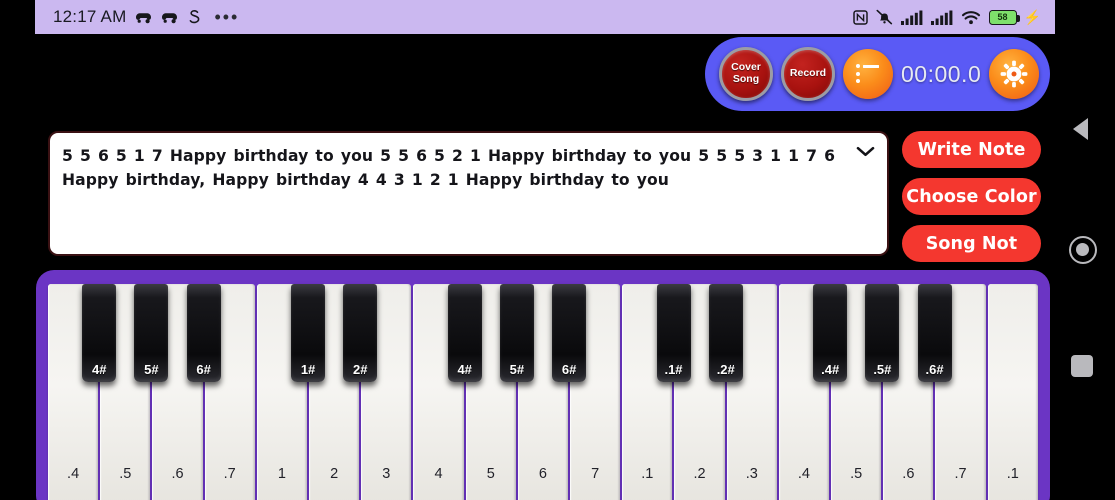 The height and width of the screenshot is (500, 1115). What do you see at coordinates (673, 369) in the screenshot?
I see `black-key-label: .1#` at bounding box center [673, 369].